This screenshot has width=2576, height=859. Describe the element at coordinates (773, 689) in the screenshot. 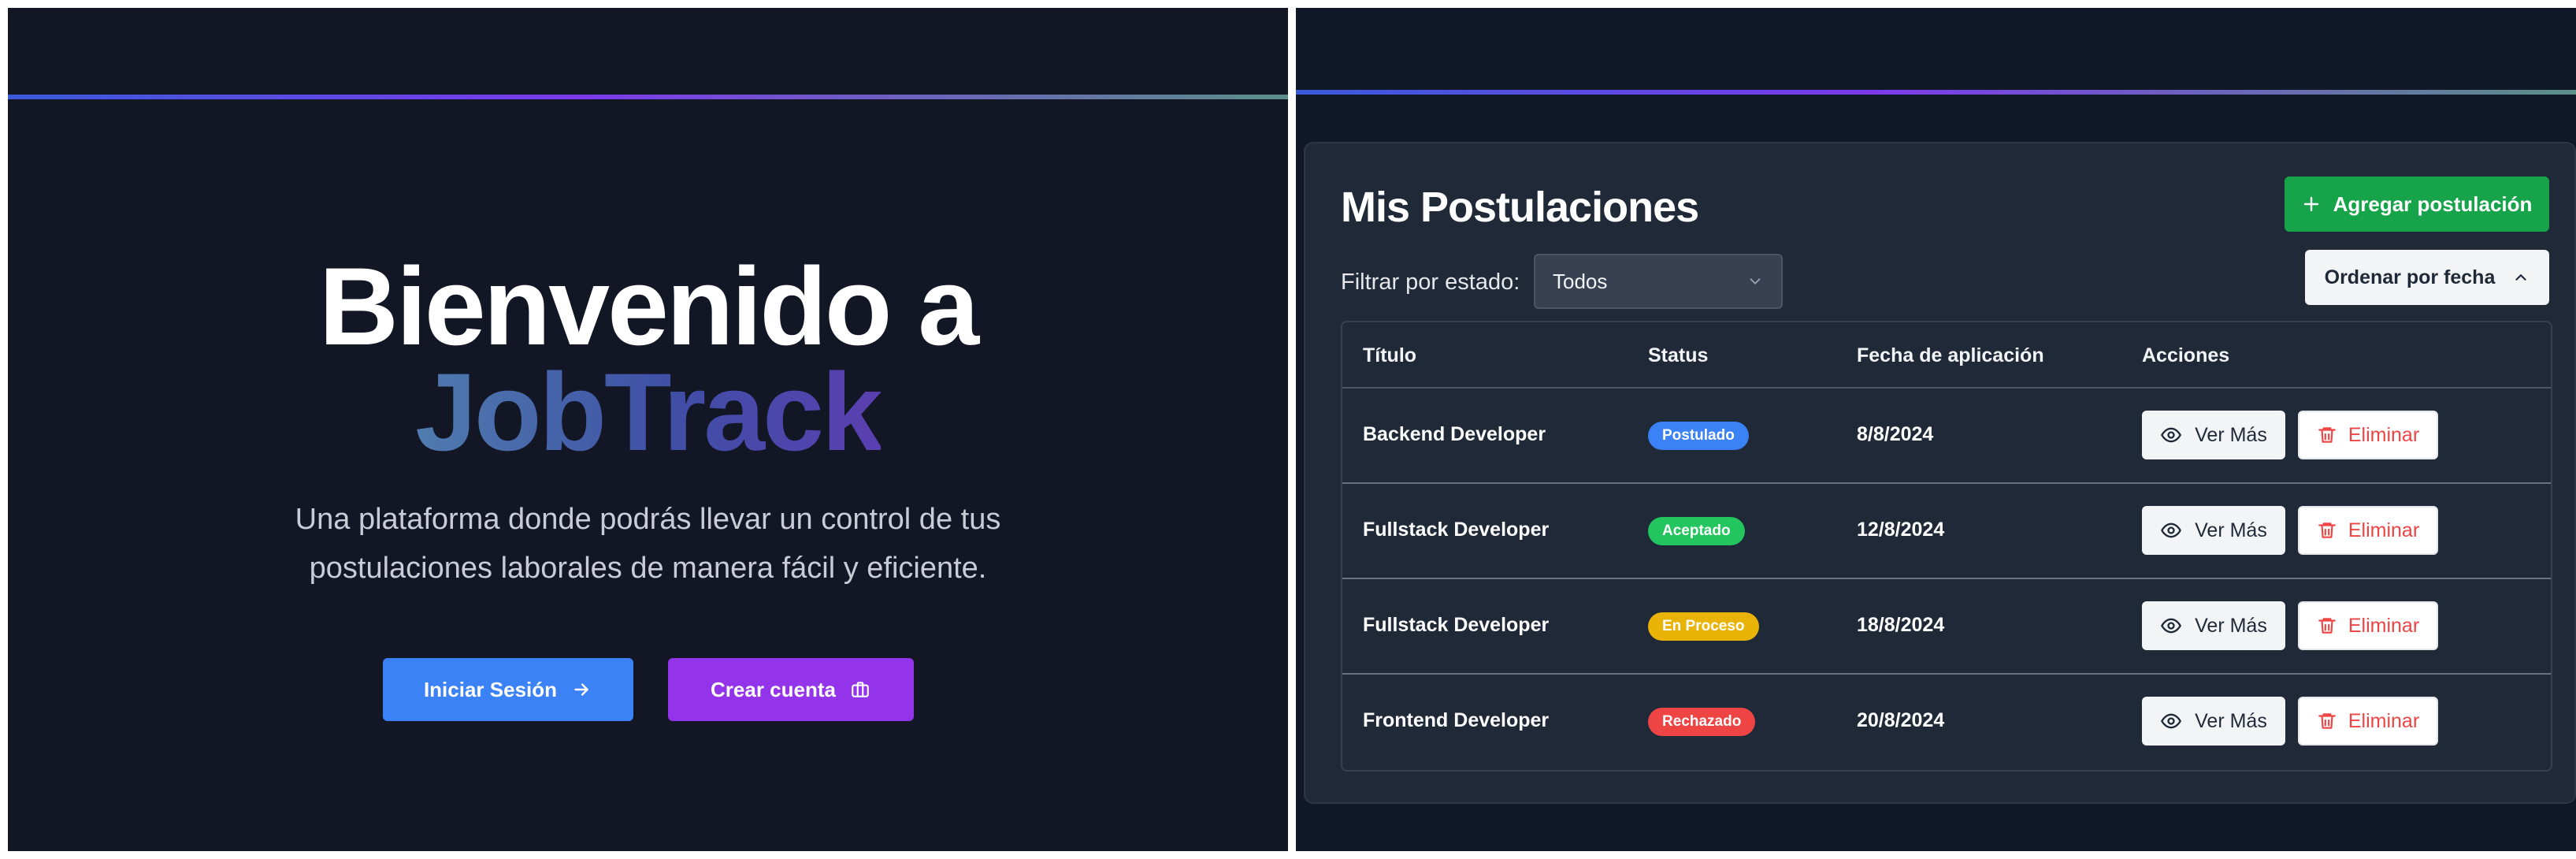

I see `signup-label: Crear cuenta` at that location.